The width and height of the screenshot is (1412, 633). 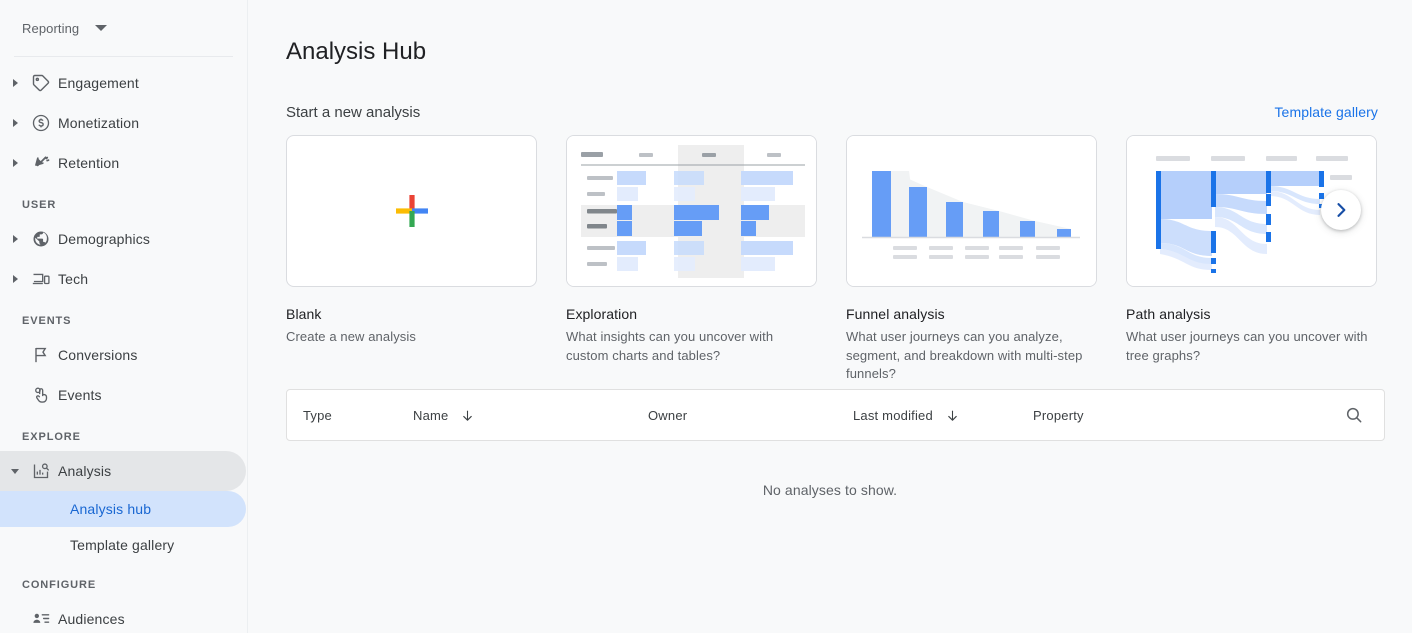 I want to click on template-gallery-link: Template gallery, so click(x=1326, y=112).